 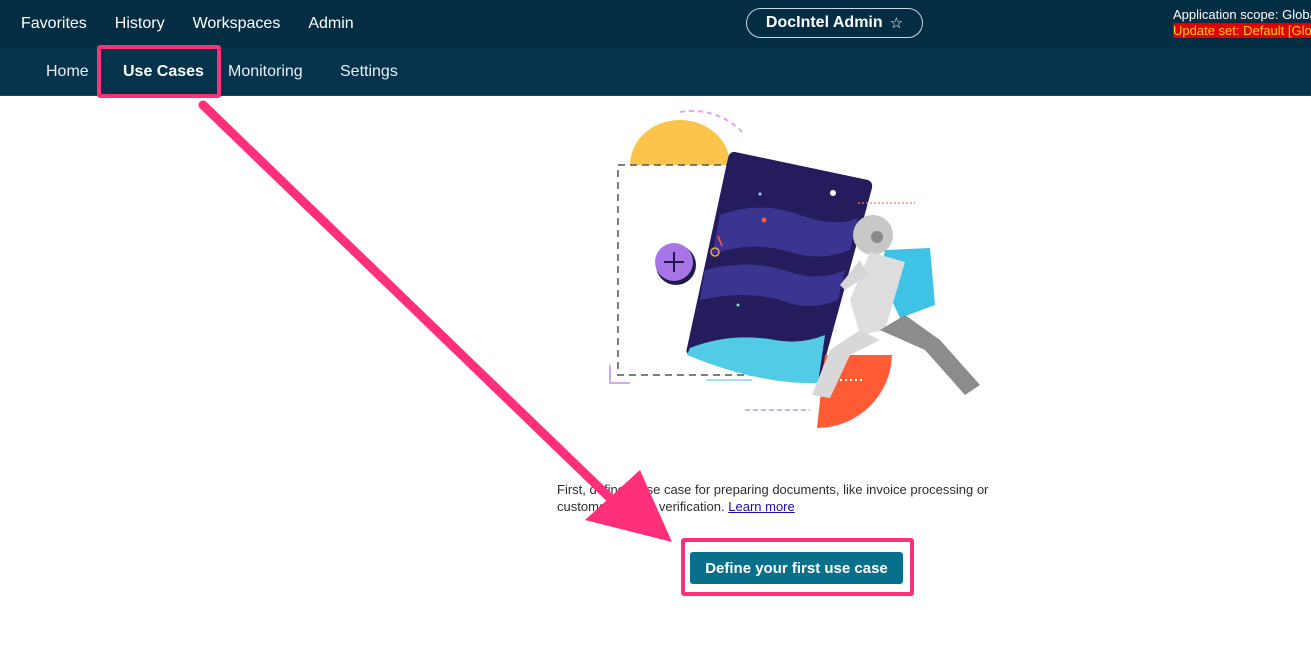 I want to click on description-line-2: customer identity verification., so click(x=641, y=506).